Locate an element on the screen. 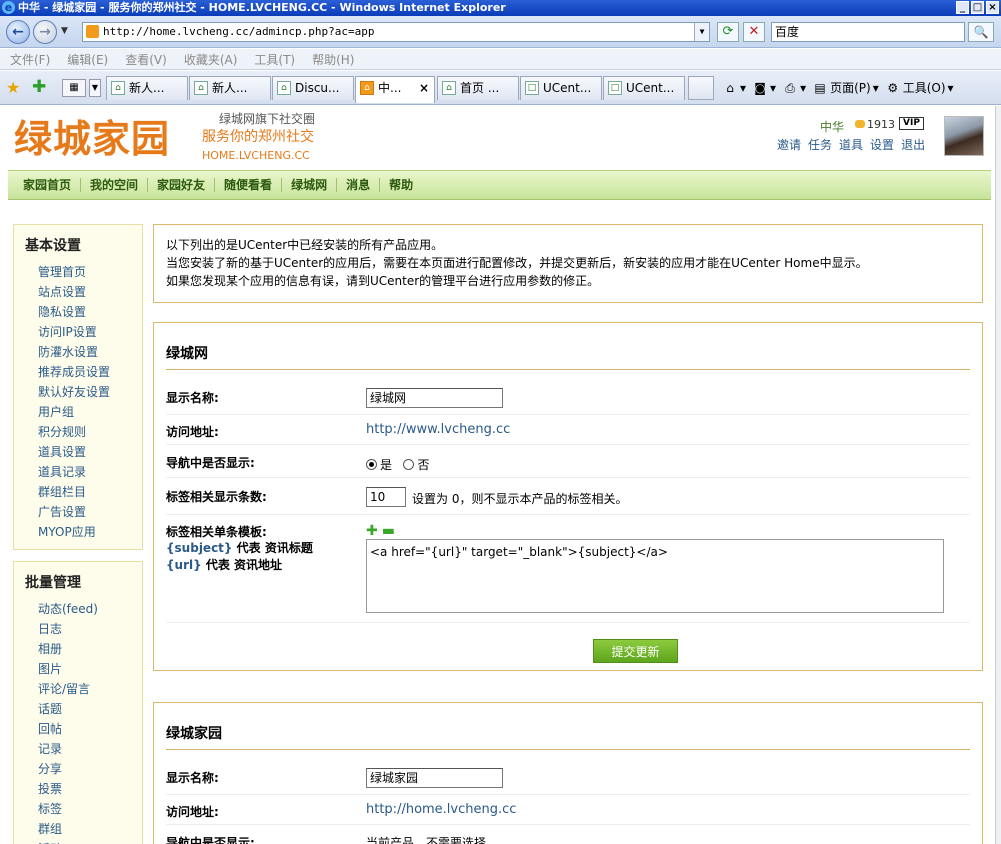 Image resolution: width=1001 pixels, height=844 pixels. tab-4-active: ⌂ 中... × is located at coordinates (395, 89).